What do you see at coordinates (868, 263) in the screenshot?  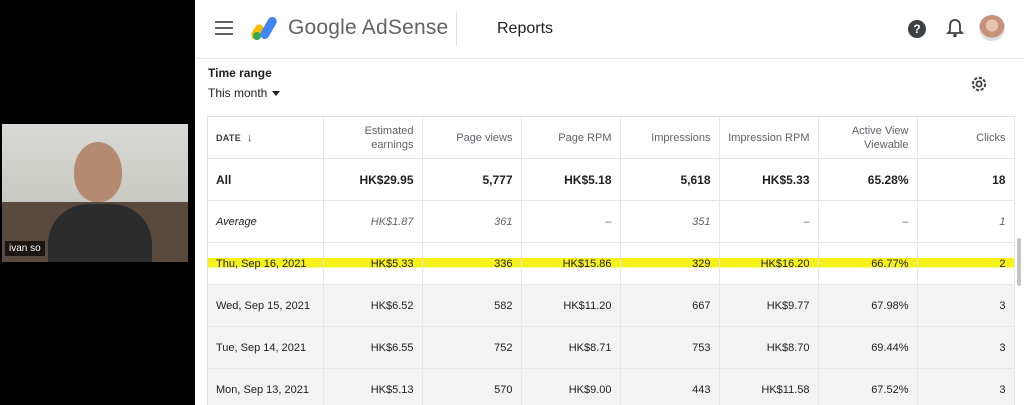 I see `col-active-view-viewable-cell: 66.77%` at bounding box center [868, 263].